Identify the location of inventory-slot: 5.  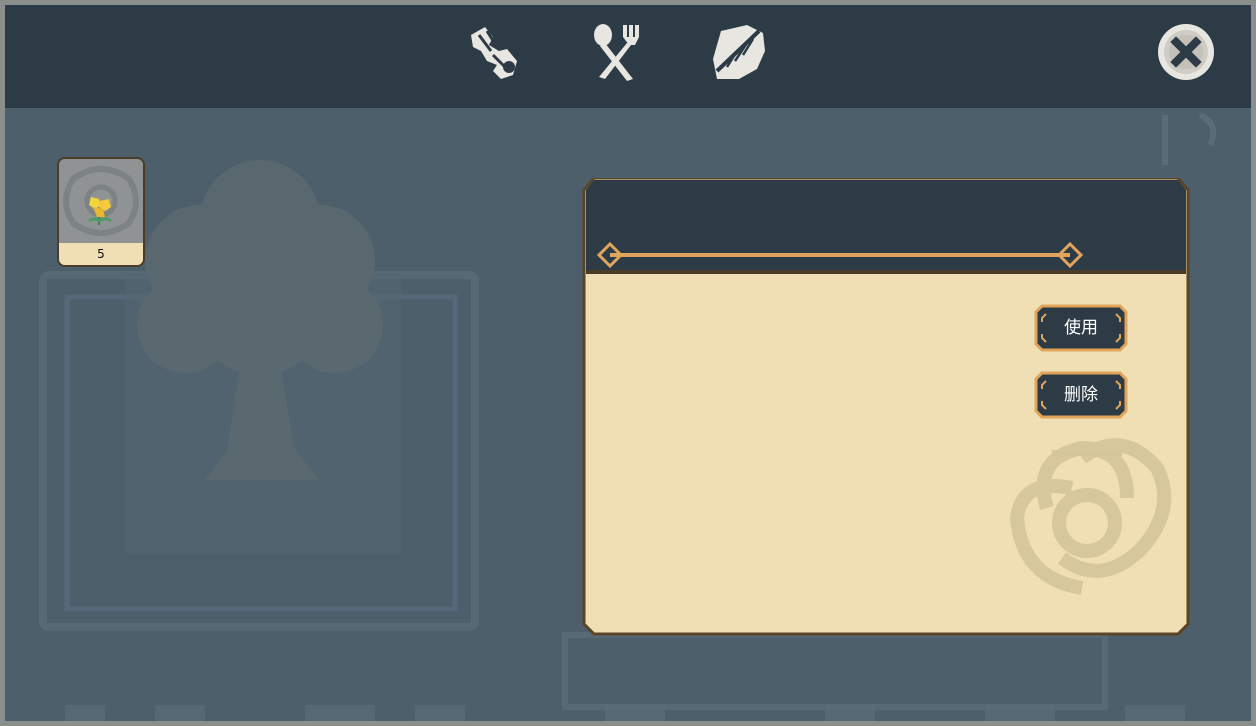
(101, 212).